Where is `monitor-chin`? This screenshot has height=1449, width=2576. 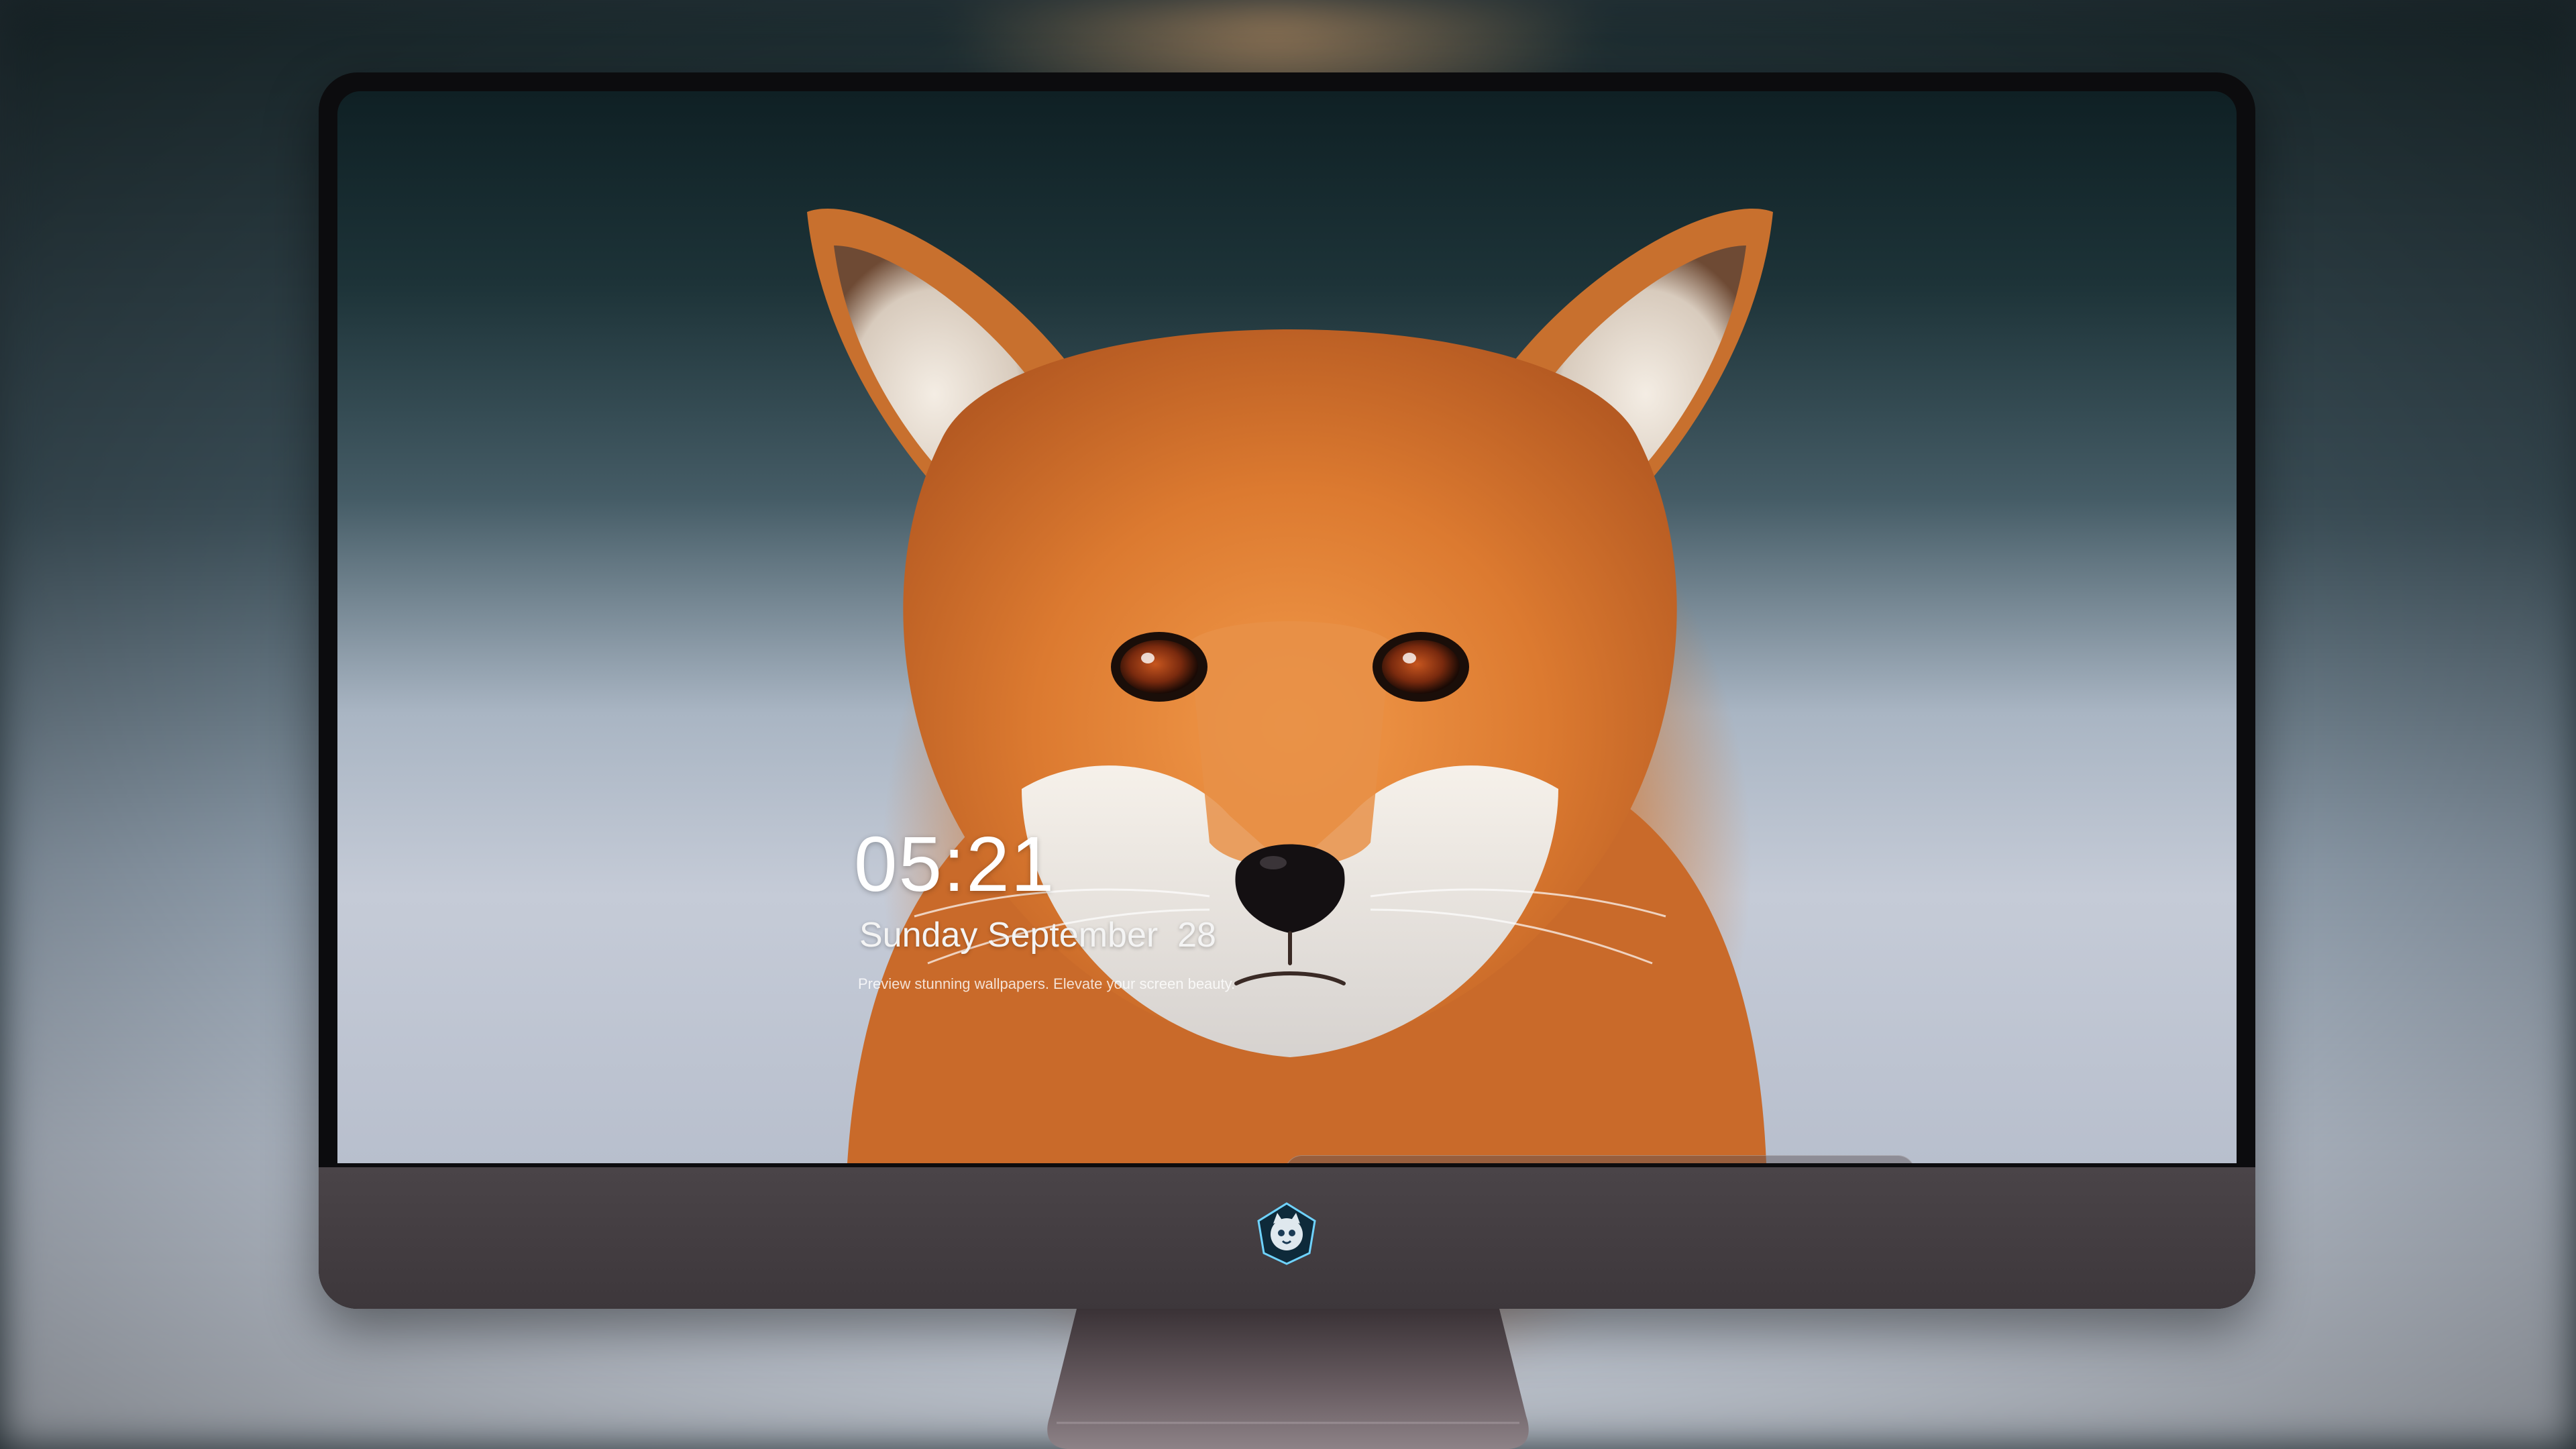
monitor-chin is located at coordinates (1287, 1238).